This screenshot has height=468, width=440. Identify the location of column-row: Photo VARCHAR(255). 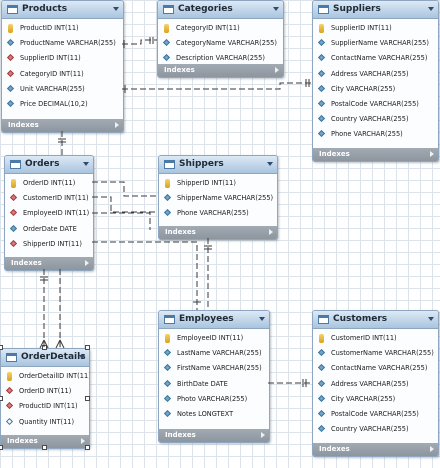
(214, 399).